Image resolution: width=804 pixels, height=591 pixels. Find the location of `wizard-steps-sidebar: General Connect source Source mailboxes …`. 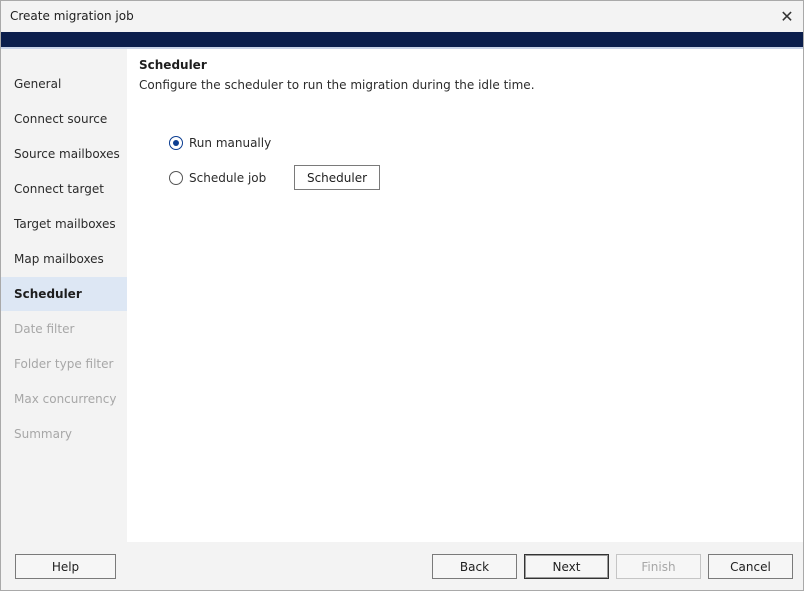

wizard-steps-sidebar: General Connect source Source mailboxes … is located at coordinates (64, 295).